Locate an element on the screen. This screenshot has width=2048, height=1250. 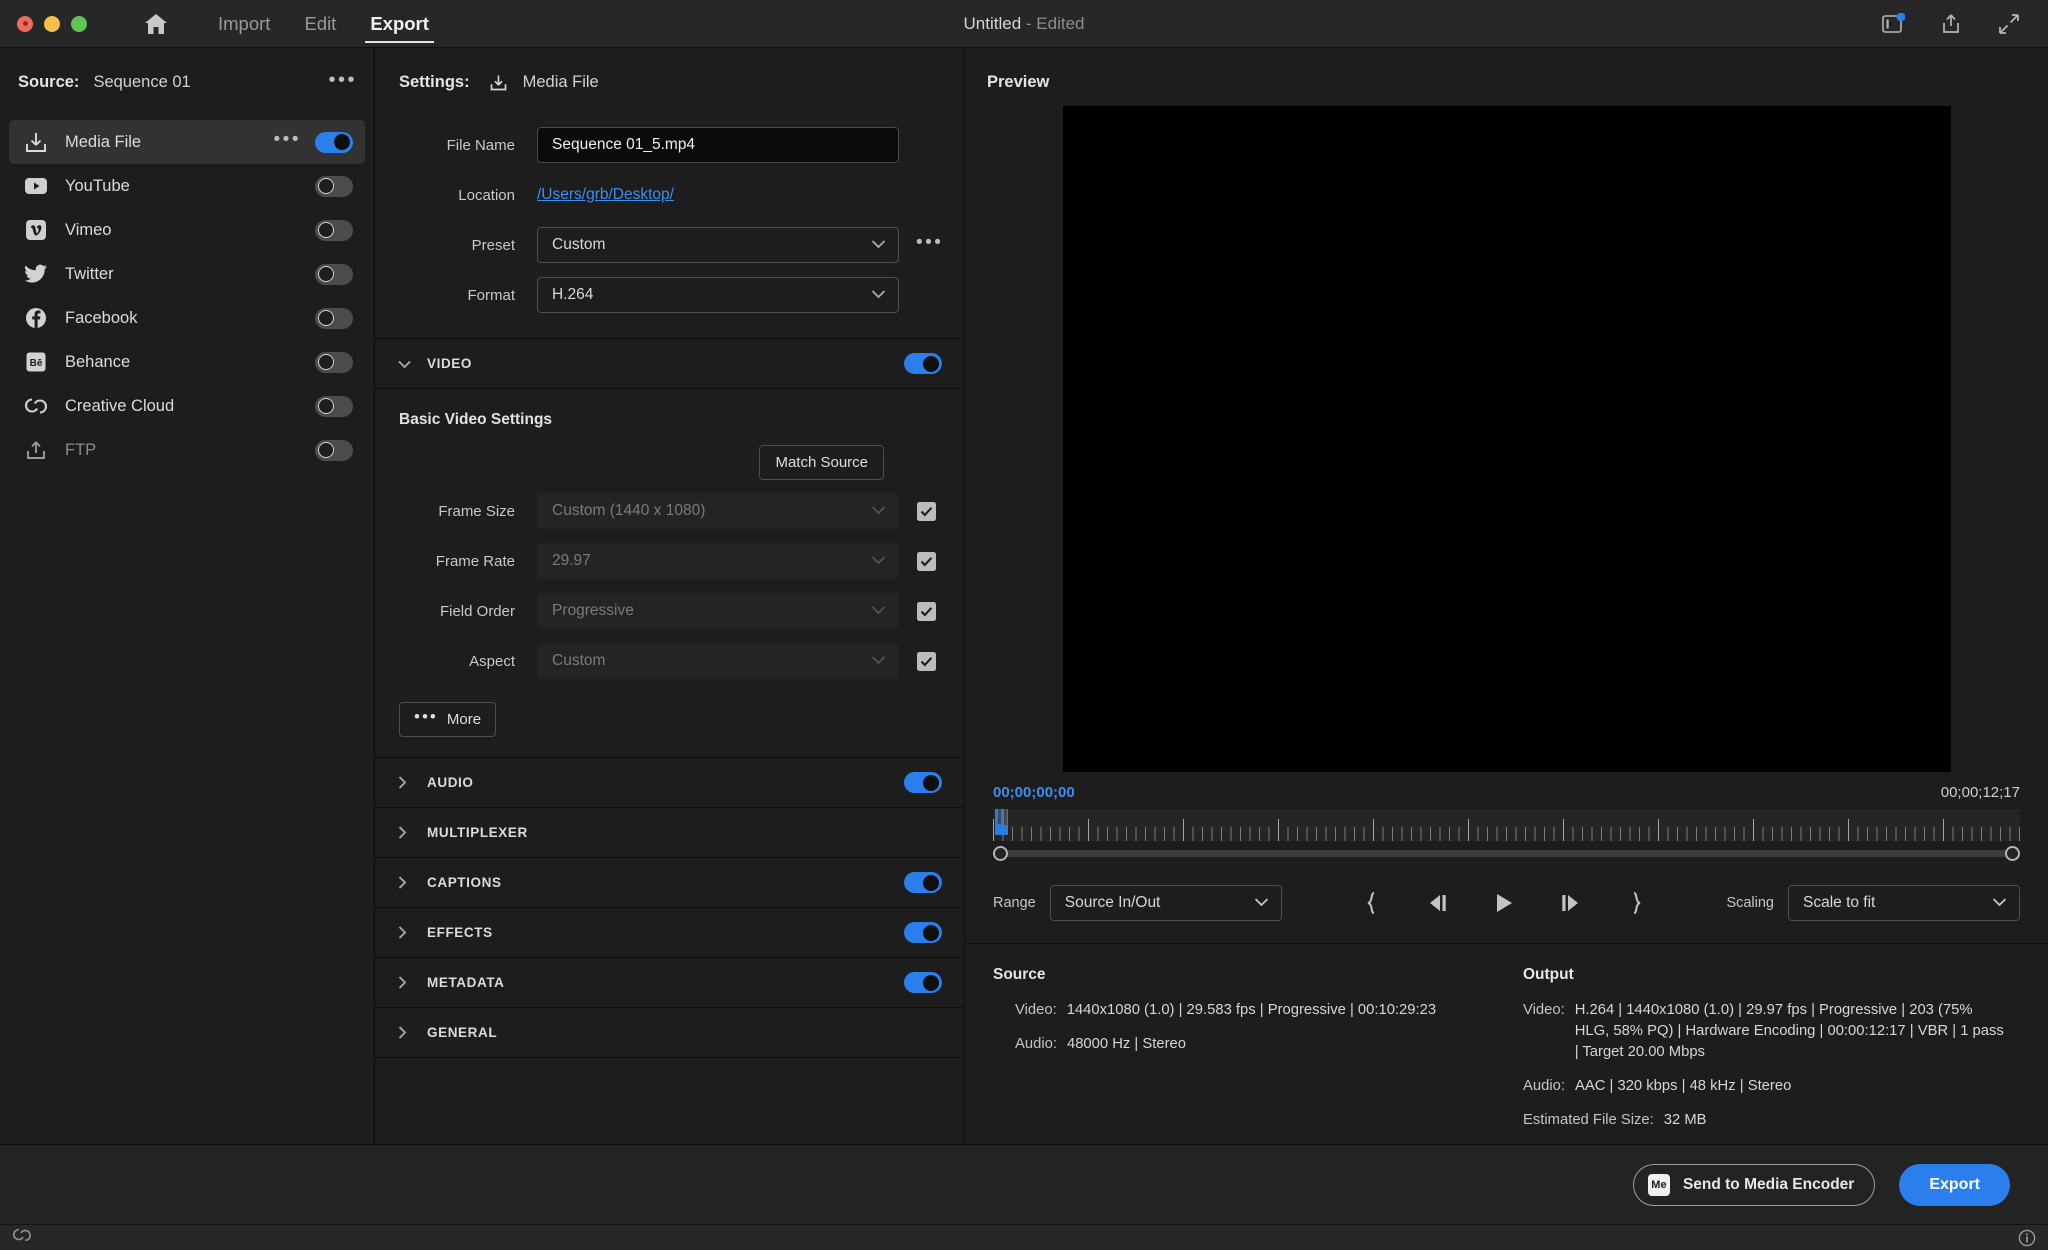
titlebar-right-icons is located at coordinates (1963, 24).